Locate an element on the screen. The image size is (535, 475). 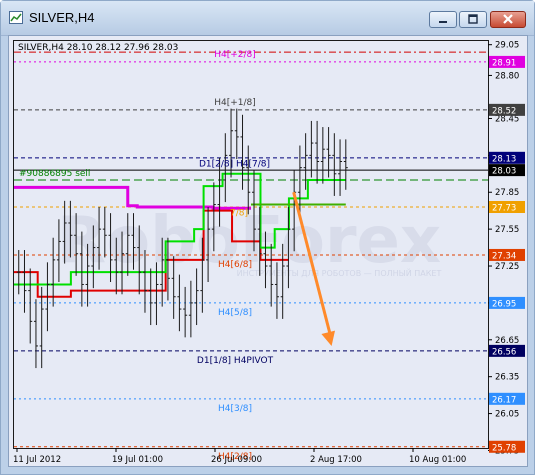
x-tick-label: 26 Jul 09:00 is located at coordinates (236, 460).